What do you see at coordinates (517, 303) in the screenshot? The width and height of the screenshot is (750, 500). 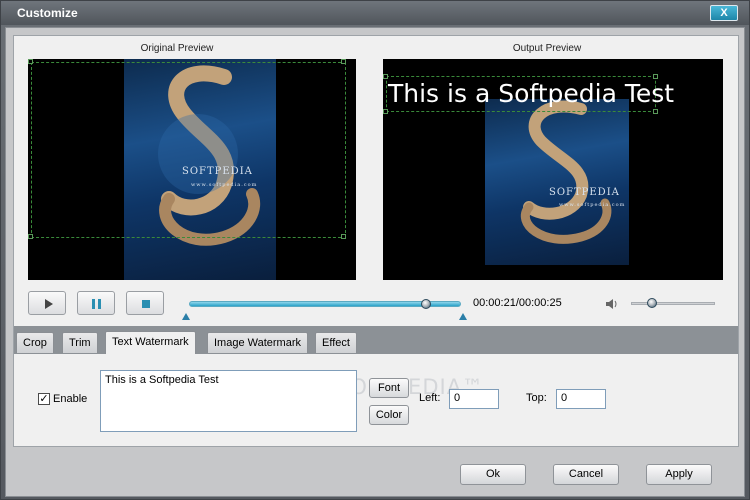 I see `time-readout: 00:00:21/00:00:25` at bounding box center [517, 303].